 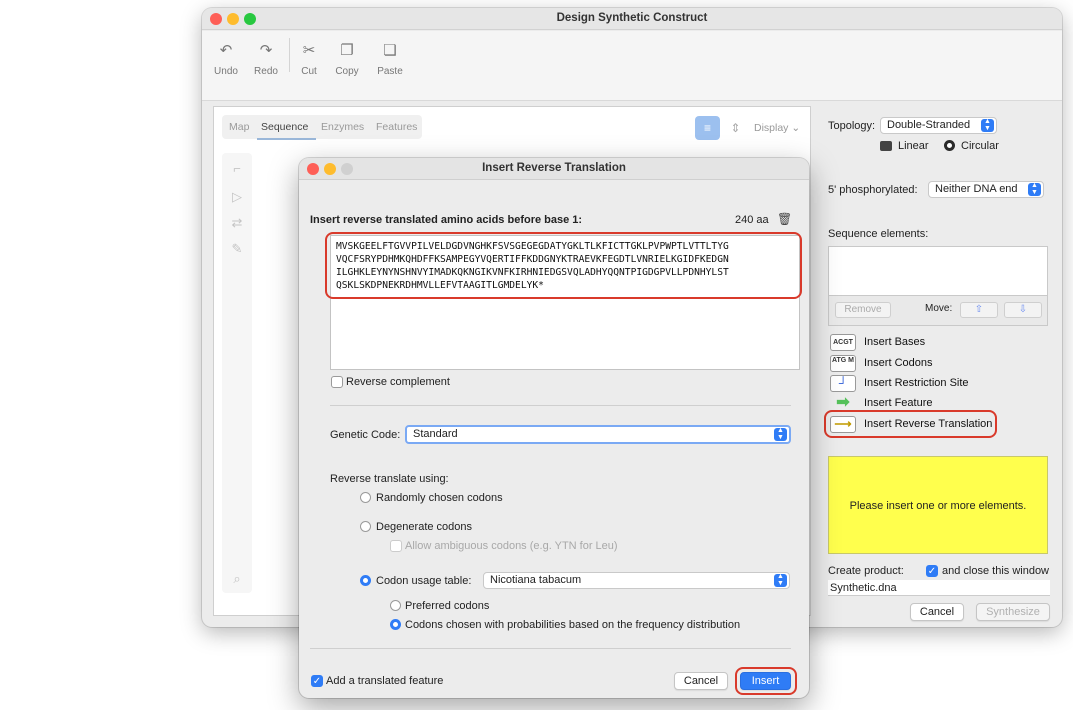 What do you see at coordinates (1013, 612) in the screenshot?
I see `synthesize-button: Synthesize` at bounding box center [1013, 612].